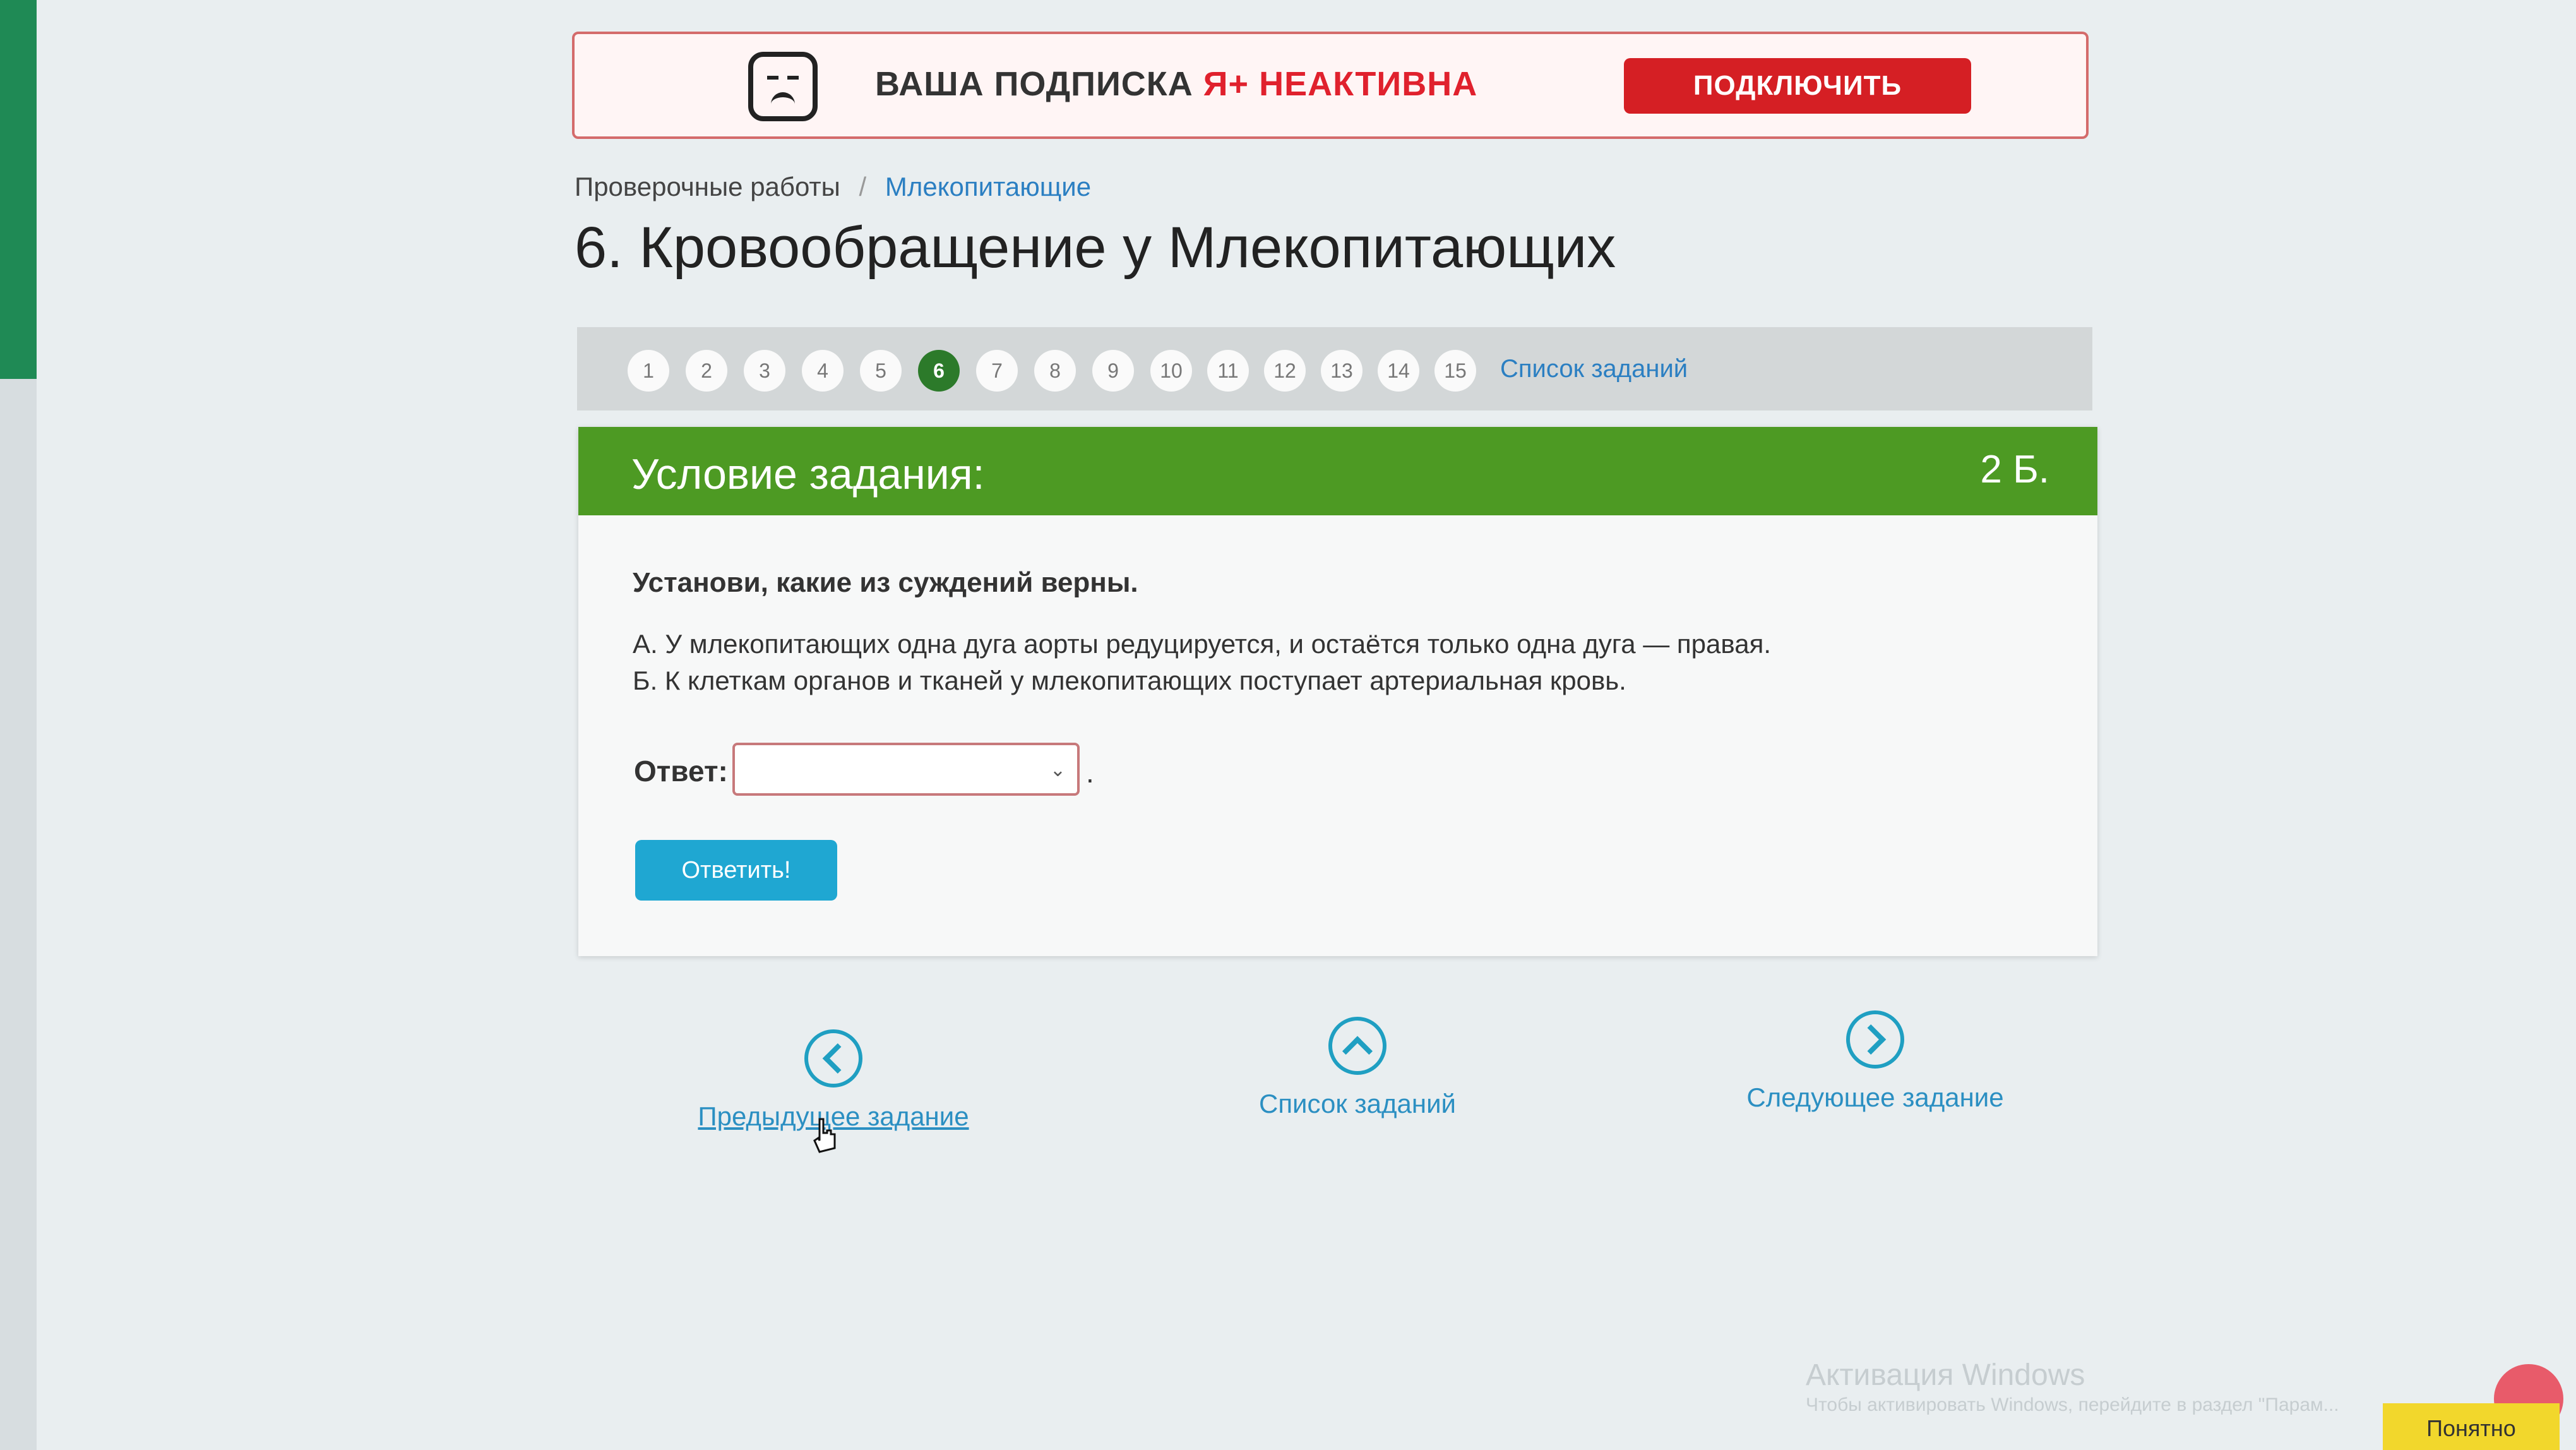  I want to click on sad-face-eye-right, so click(793, 78).